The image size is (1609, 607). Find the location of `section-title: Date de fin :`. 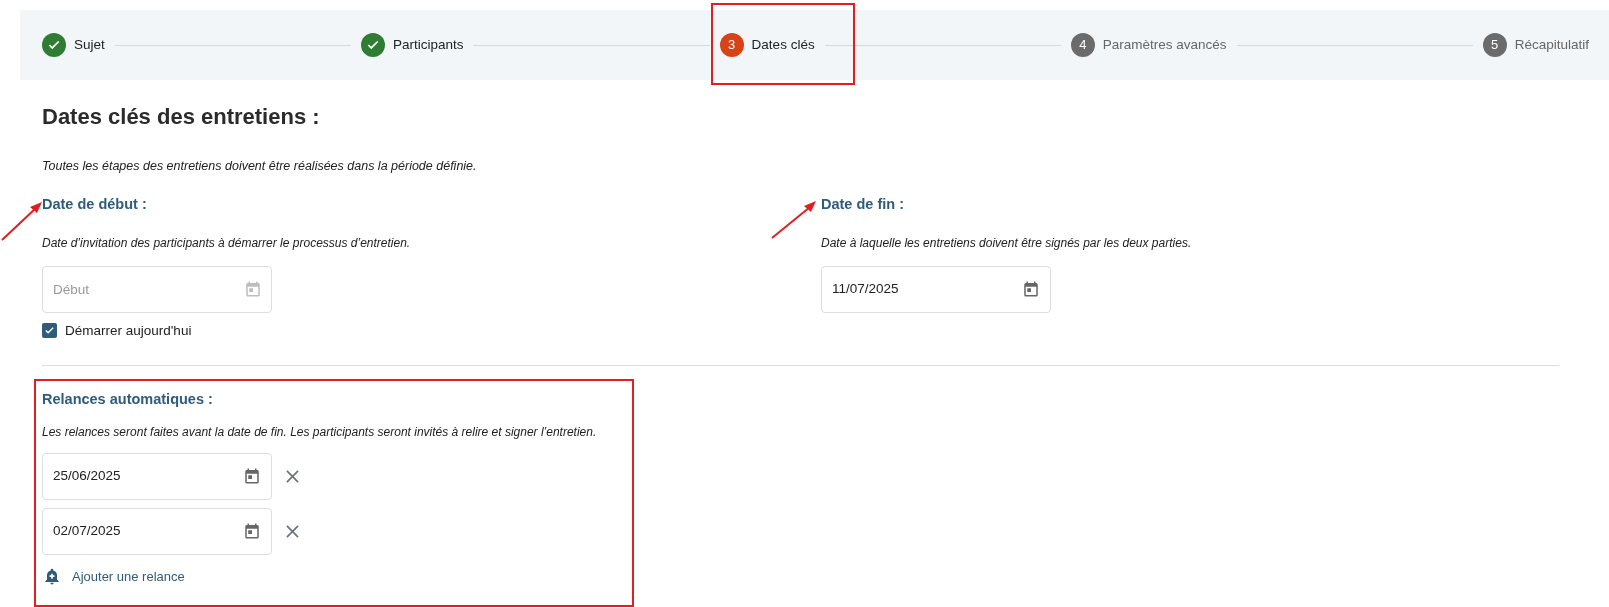

section-title: Date de fin : is located at coordinates (863, 204).